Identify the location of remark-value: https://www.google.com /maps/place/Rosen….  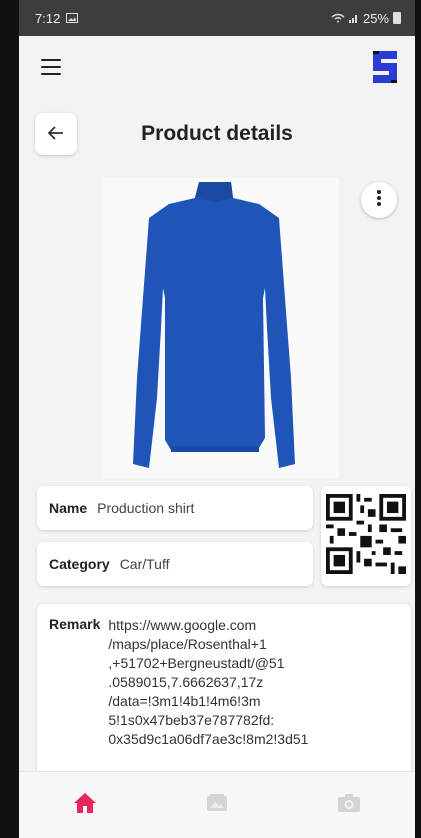
(213, 689).